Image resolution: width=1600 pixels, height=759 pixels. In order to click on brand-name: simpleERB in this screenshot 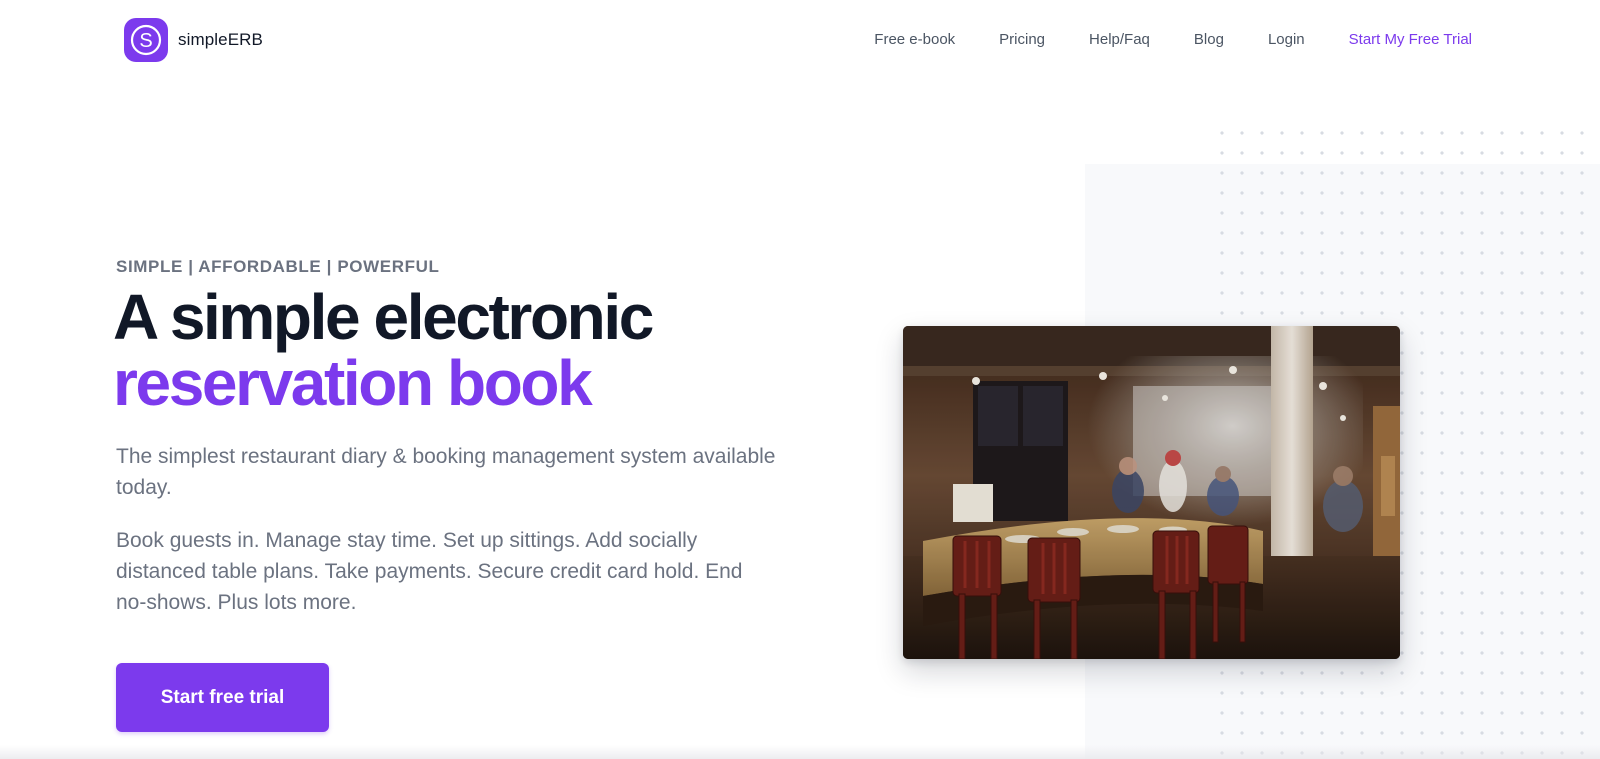, I will do `click(220, 39)`.